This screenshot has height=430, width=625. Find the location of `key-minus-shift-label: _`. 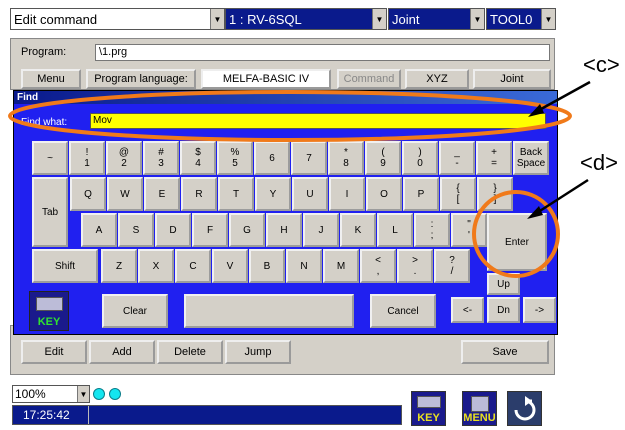

key-minus-shift-label: _ is located at coordinates (457, 152).